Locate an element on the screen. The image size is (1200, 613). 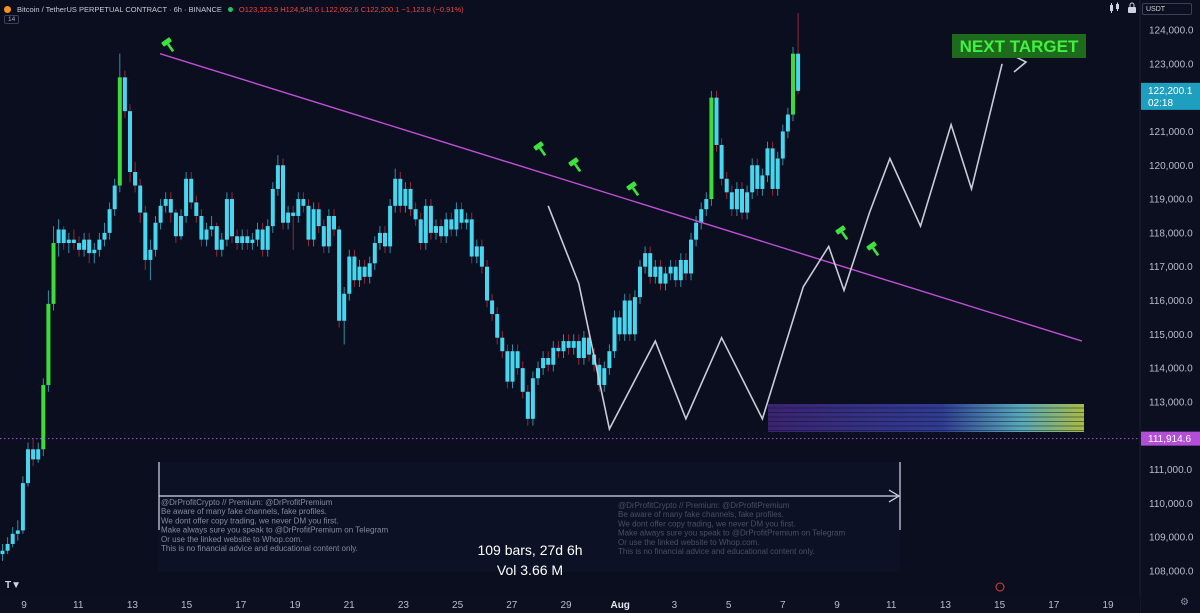
gear-icon: ⚙ is located at coordinates (1184, 602).